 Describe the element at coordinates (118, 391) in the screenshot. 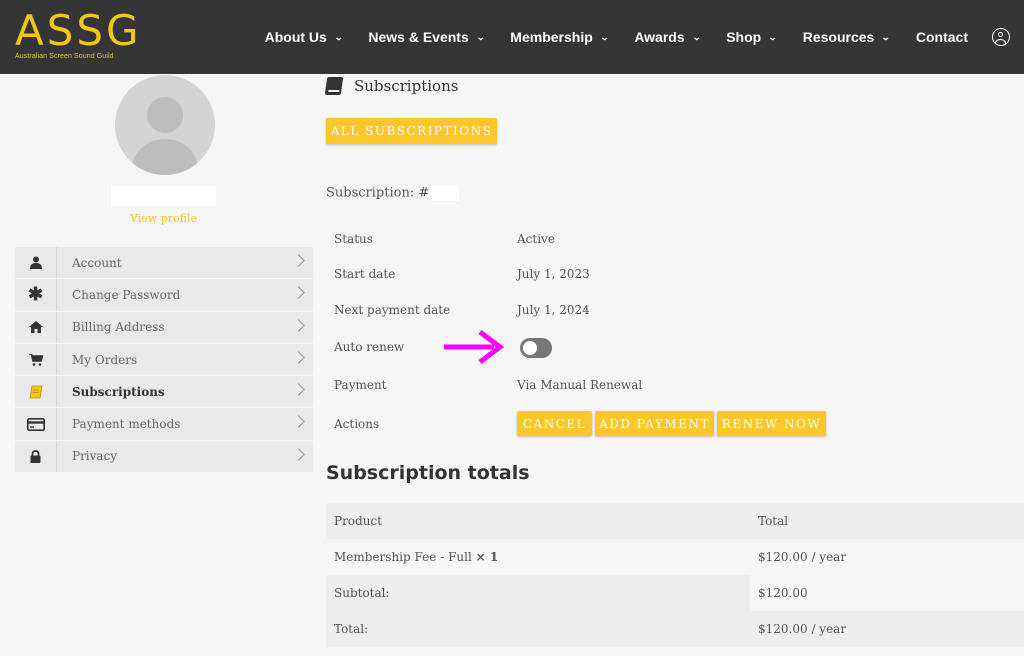

I see `sidebar-item-label: Subscriptions` at that location.